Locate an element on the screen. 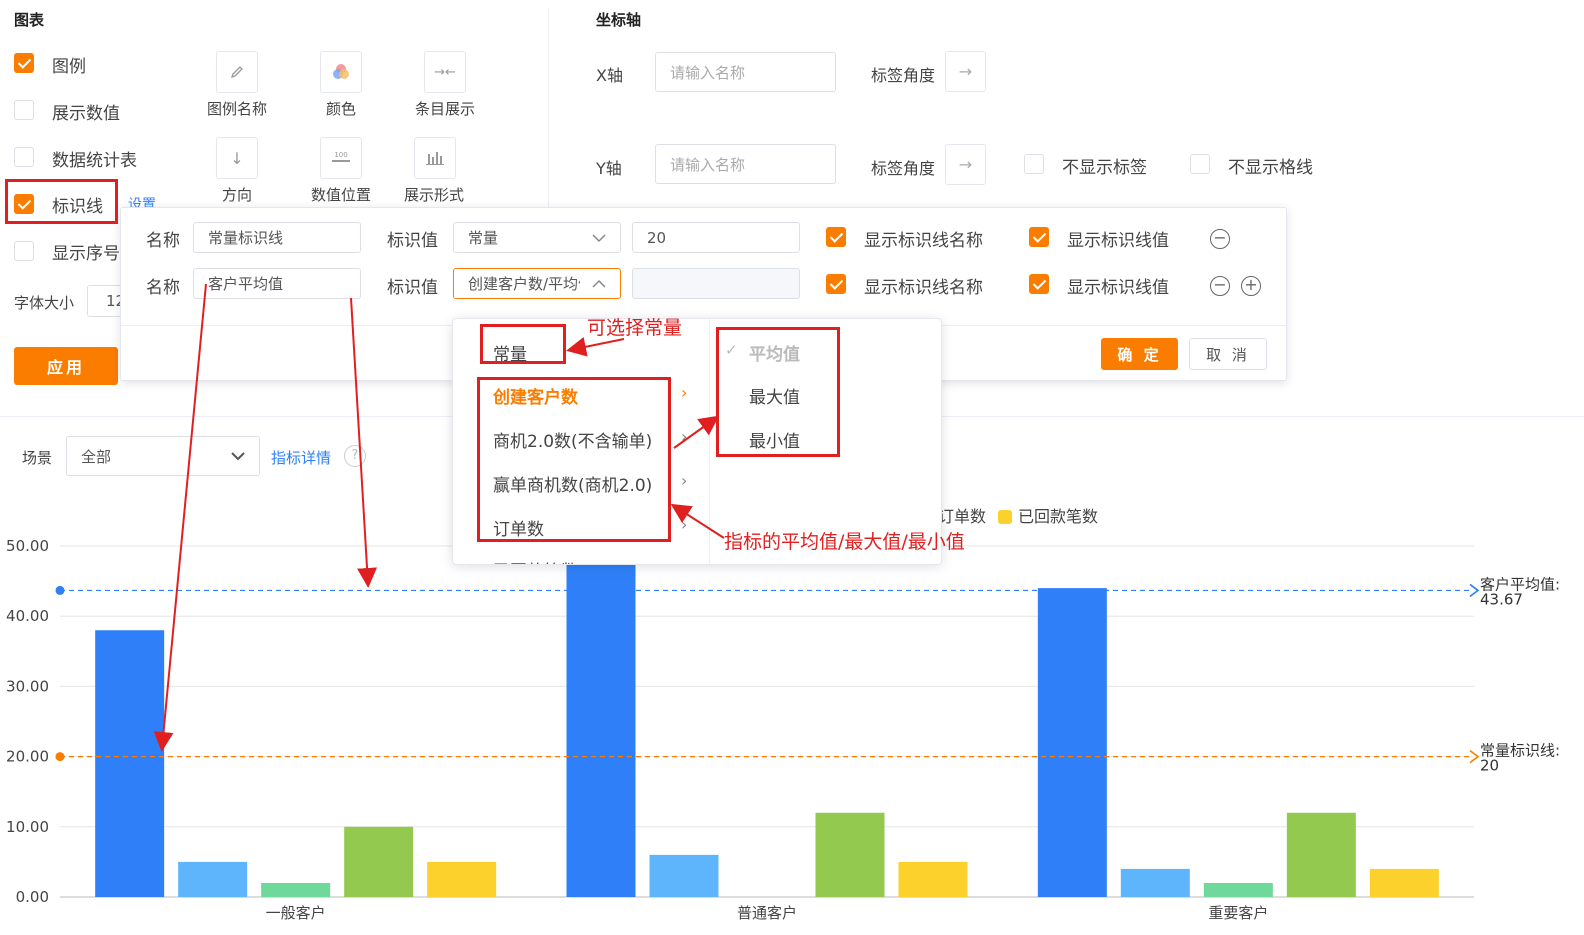 The width and height of the screenshot is (1584, 935). data-table-label: 数据统计表 is located at coordinates (94, 161).